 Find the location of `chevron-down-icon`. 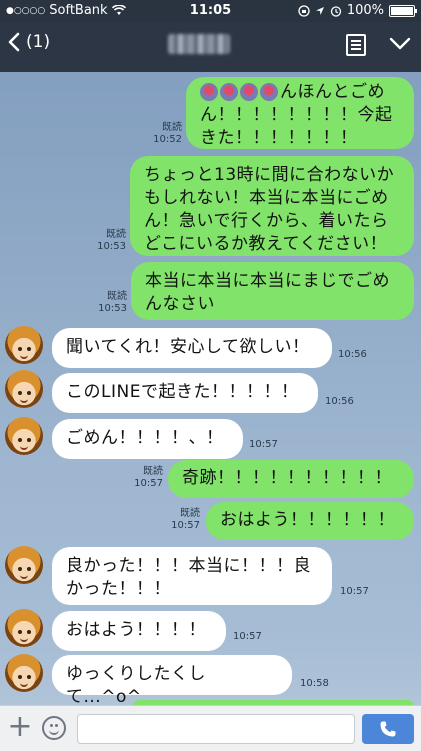

chevron-down-icon is located at coordinates (400, 44).